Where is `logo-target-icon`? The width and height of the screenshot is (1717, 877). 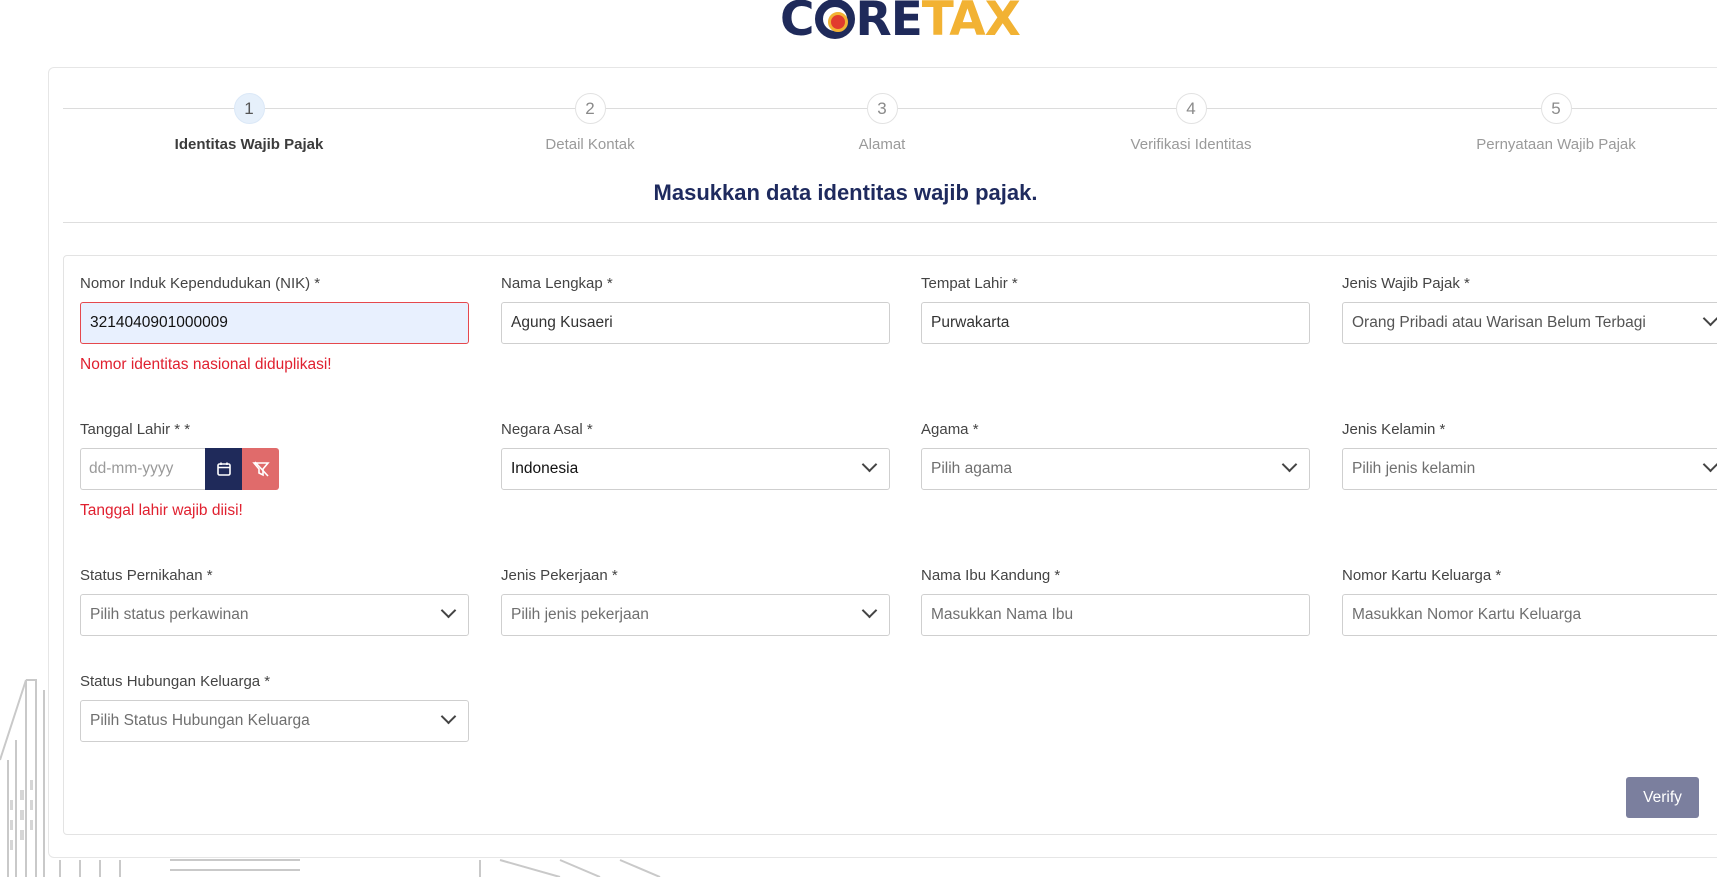
logo-target-icon is located at coordinates (834, 19).